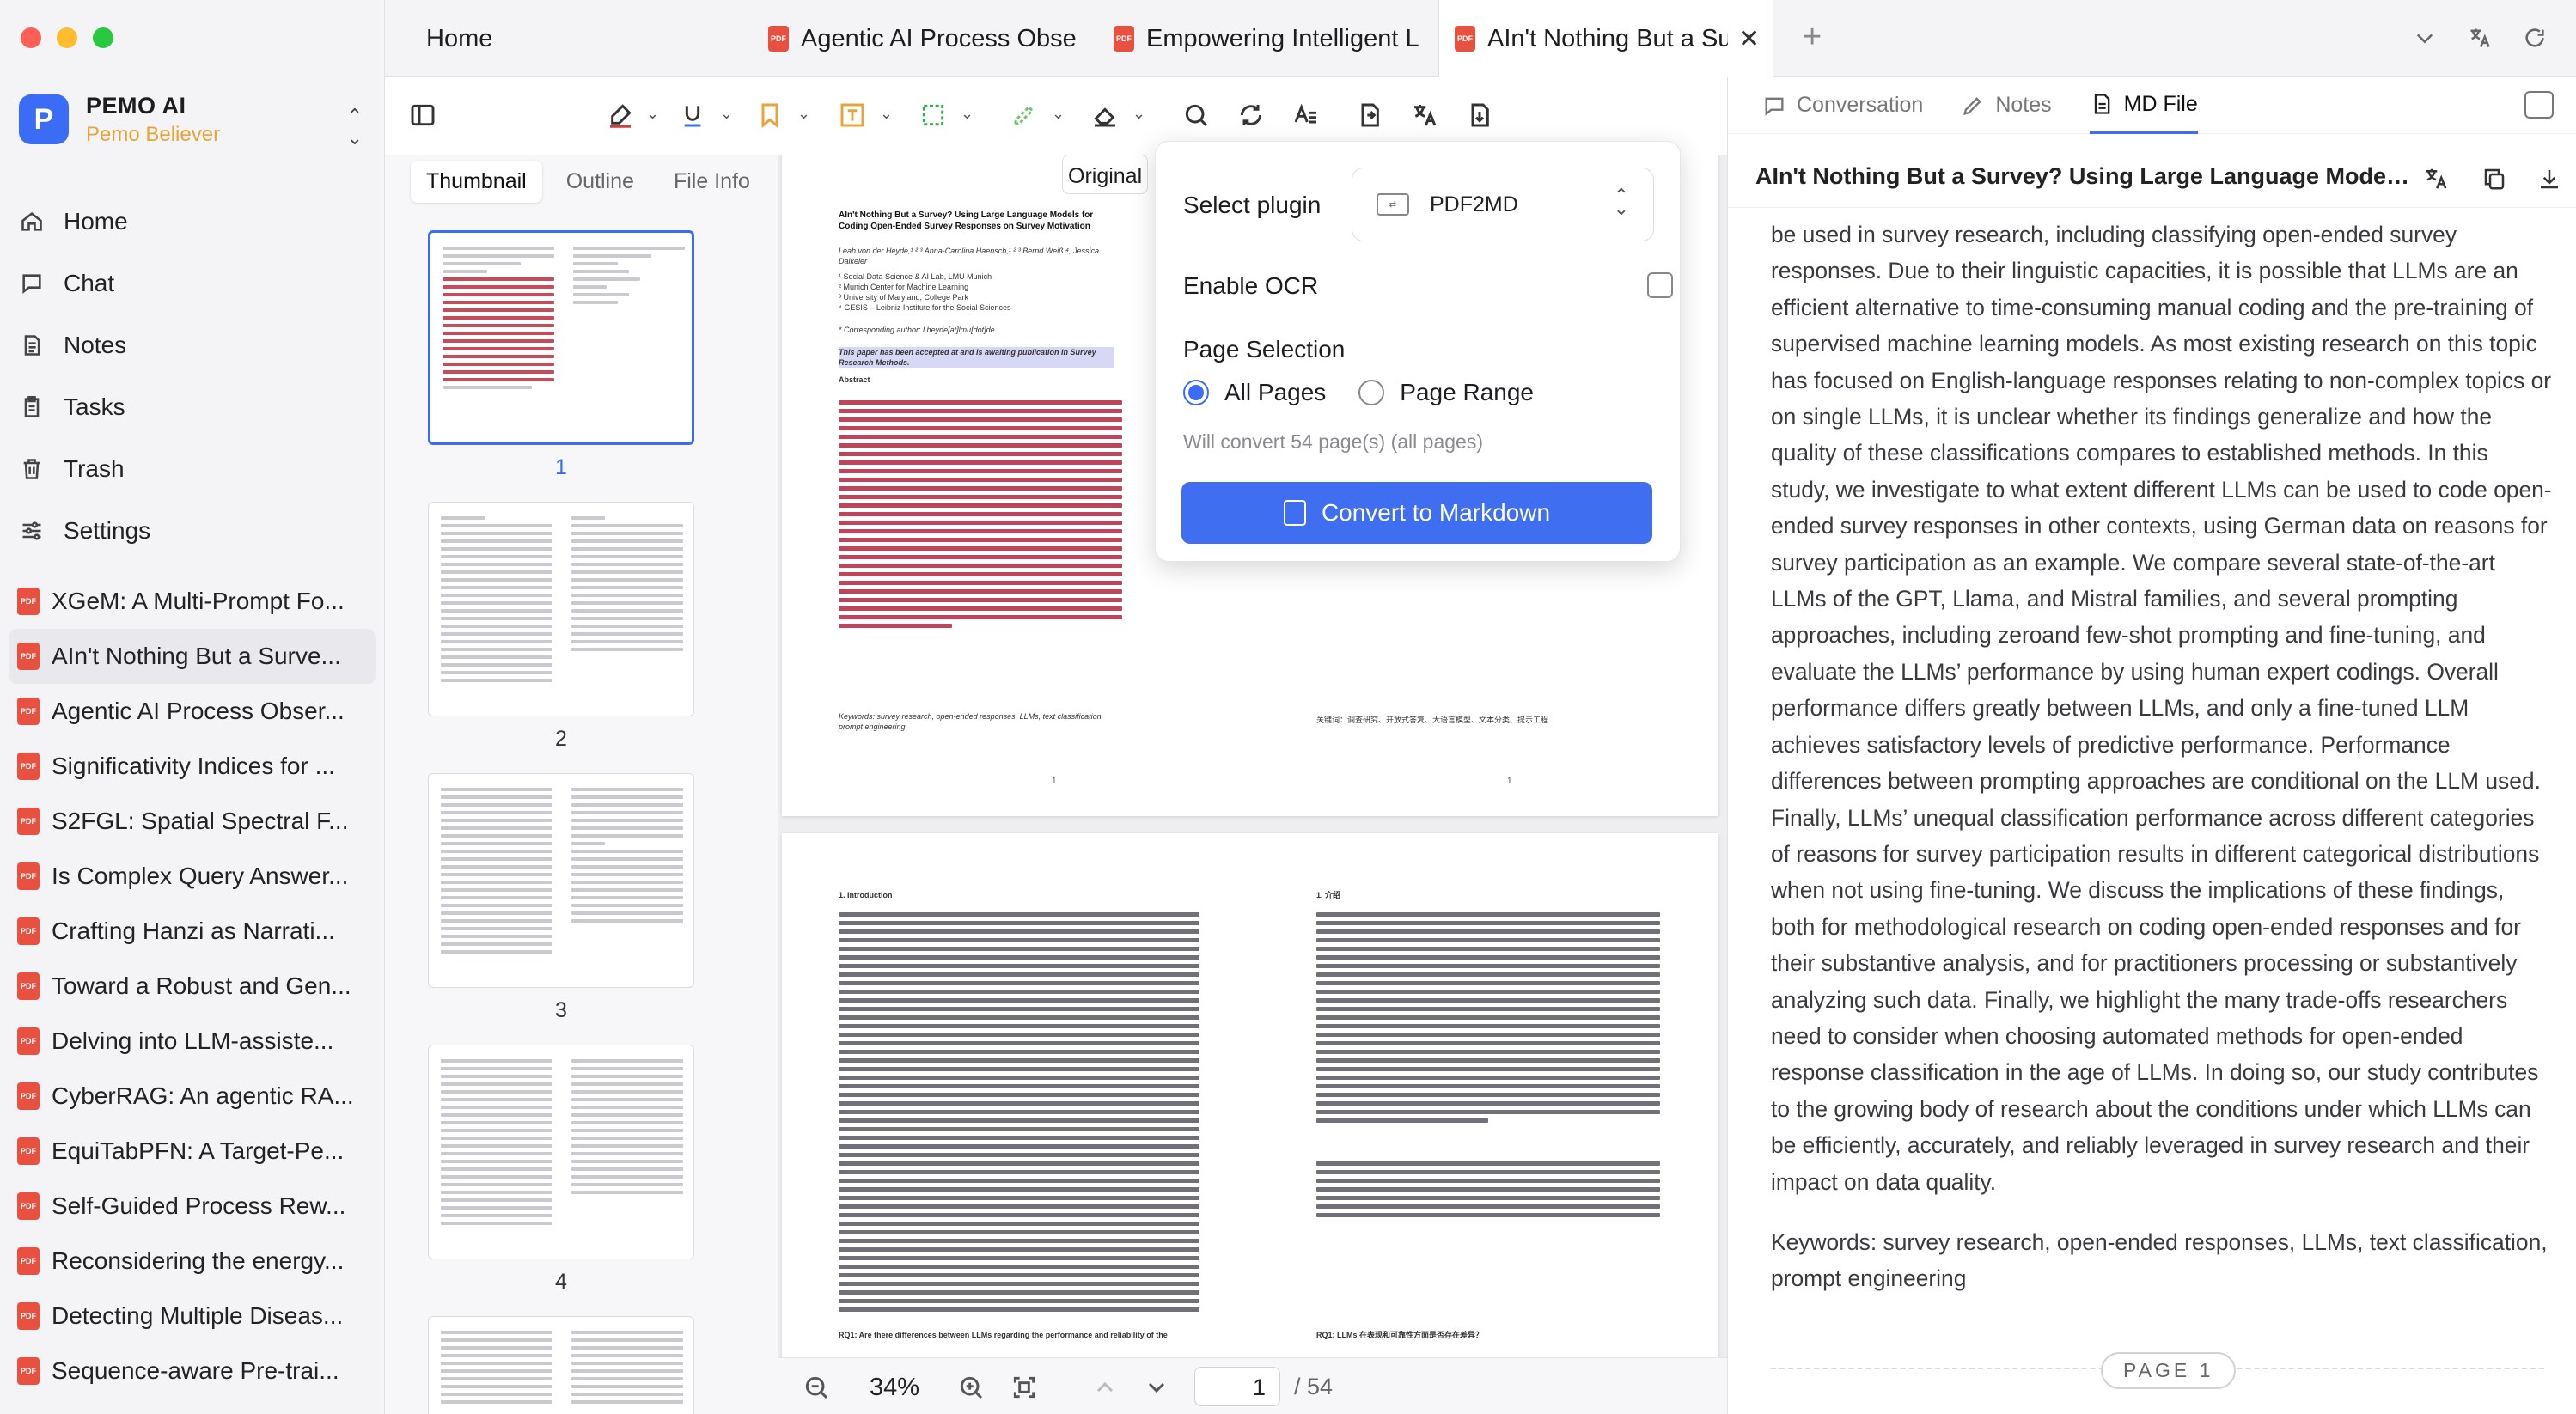  What do you see at coordinates (1400, 1335) in the screenshot?
I see `research-question-zh: RQ1: LLMs 在表现和可靠性方面是否存在差异？` at bounding box center [1400, 1335].